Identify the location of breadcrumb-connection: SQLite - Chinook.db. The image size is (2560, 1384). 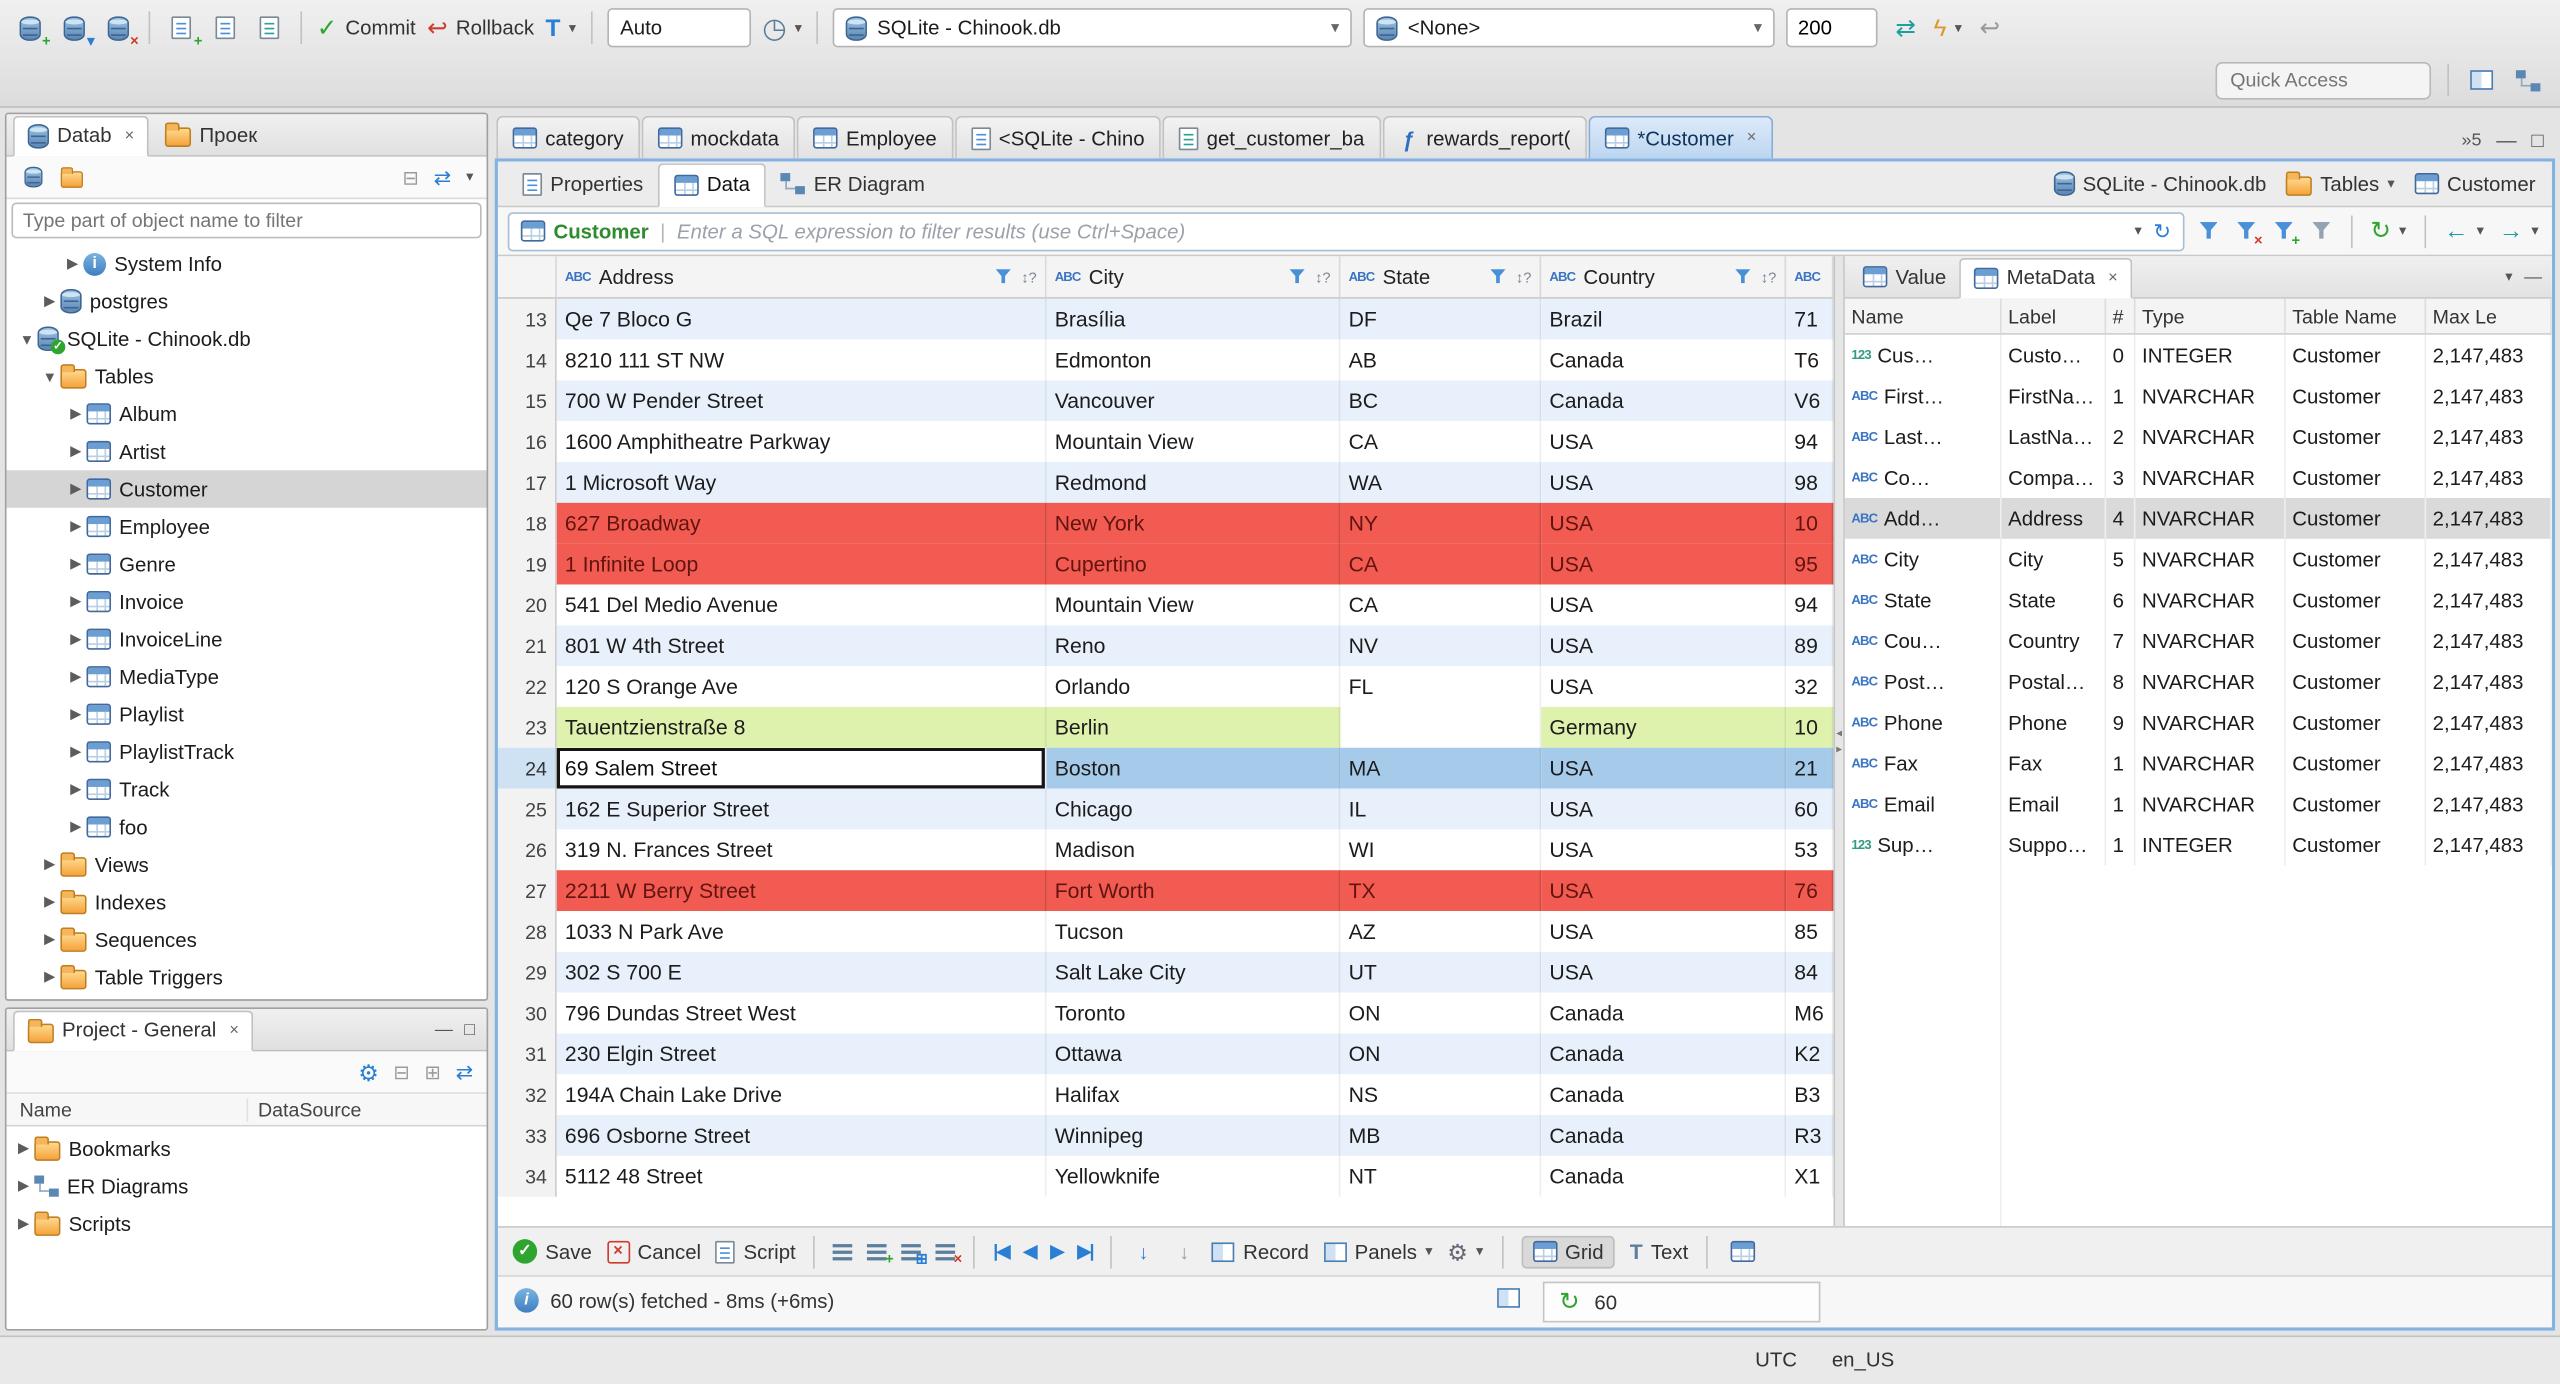
(2159, 183).